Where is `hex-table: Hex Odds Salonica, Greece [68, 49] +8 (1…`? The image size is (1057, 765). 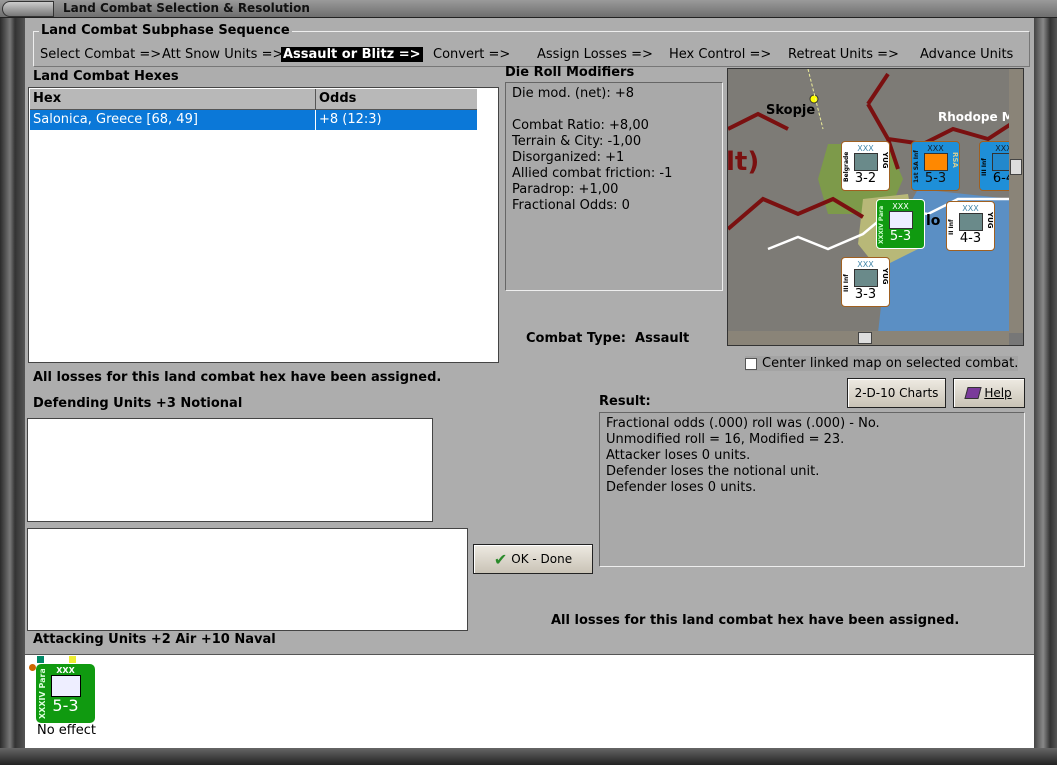 hex-table: Hex Odds Salonica, Greece [68, 49] +8 (1… is located at coordinates (253, 109).